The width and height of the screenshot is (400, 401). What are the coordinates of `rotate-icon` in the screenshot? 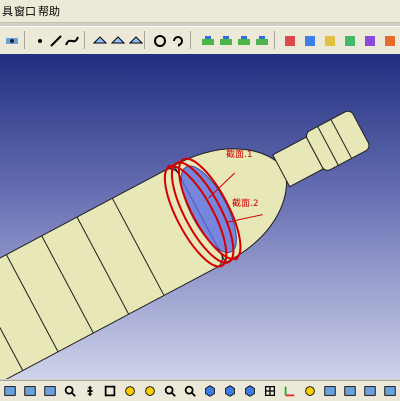 It's located at (178, 41).